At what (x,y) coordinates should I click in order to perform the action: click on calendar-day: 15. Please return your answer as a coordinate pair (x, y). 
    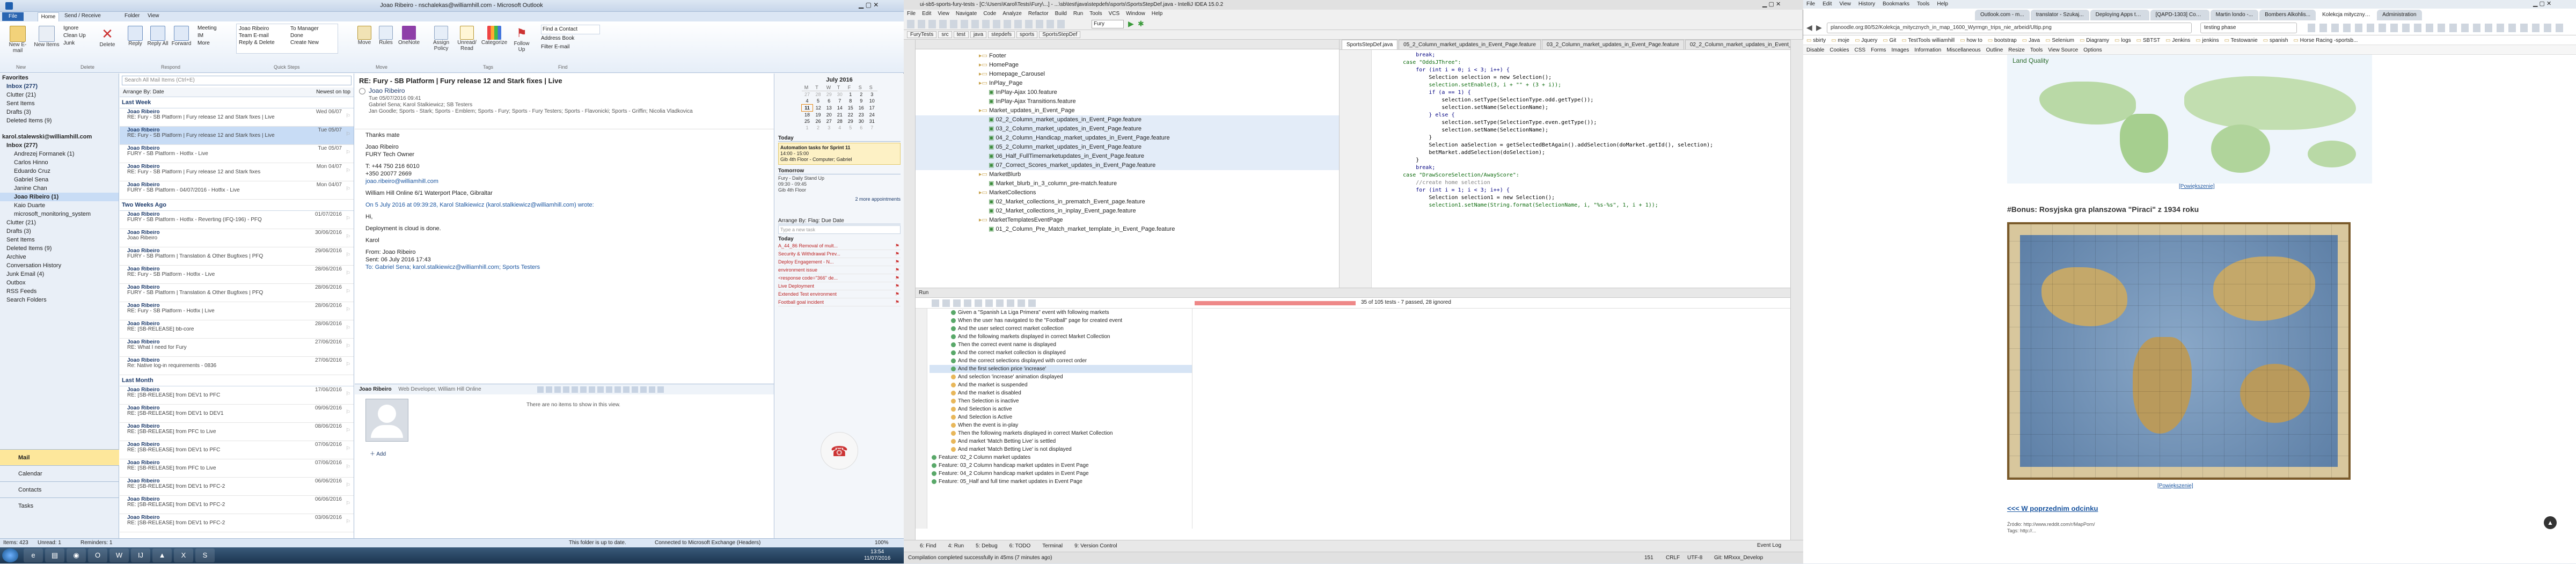
    Looking at the image, I should click on (850, 108).